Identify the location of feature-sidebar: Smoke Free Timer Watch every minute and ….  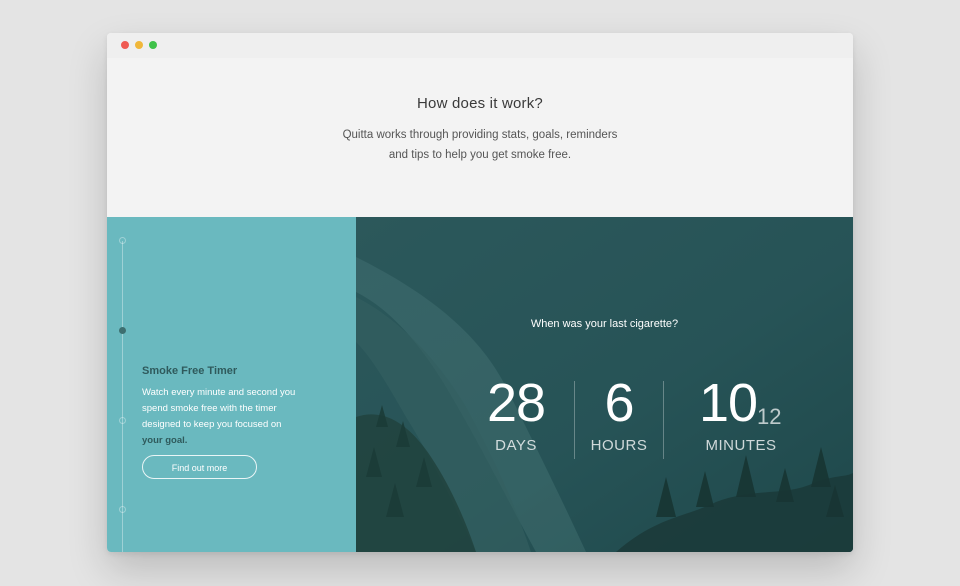
(231, 384).